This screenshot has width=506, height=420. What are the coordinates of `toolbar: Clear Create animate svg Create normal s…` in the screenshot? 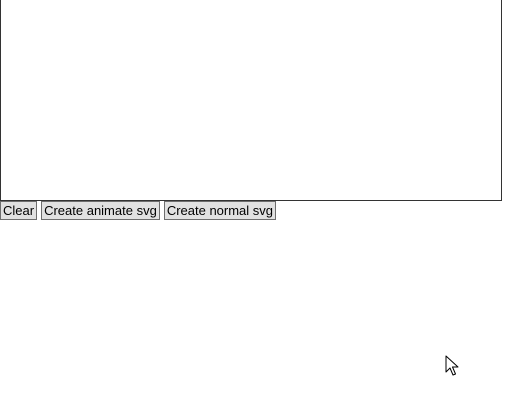 It's located at (138, 210).